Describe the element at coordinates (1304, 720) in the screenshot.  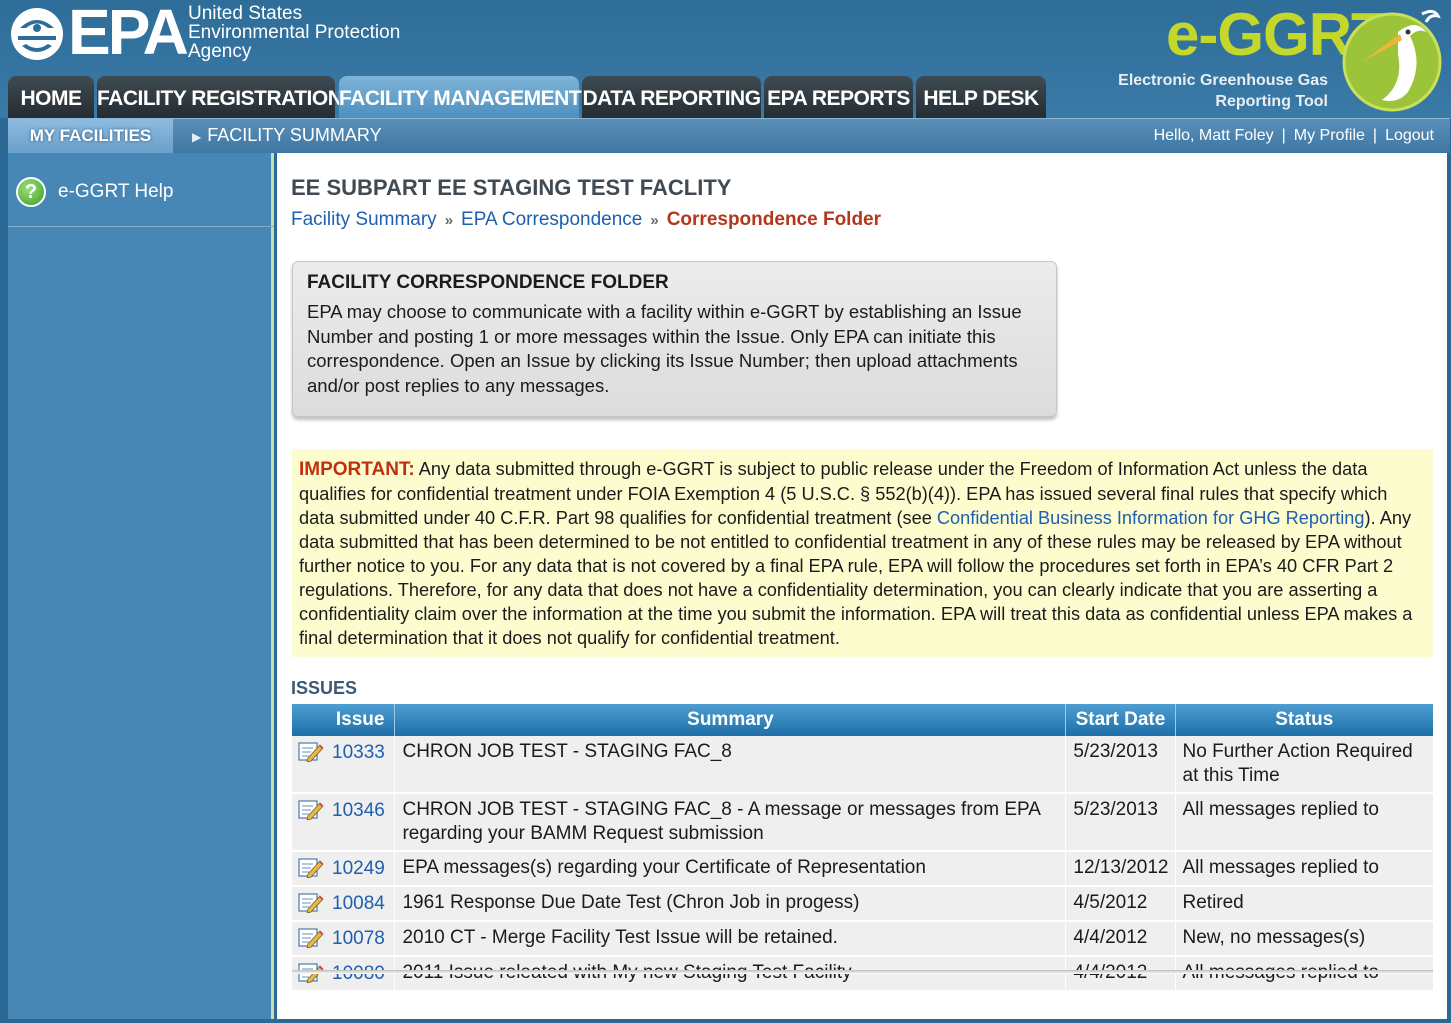
I see `column-header-status: Status` at that location.